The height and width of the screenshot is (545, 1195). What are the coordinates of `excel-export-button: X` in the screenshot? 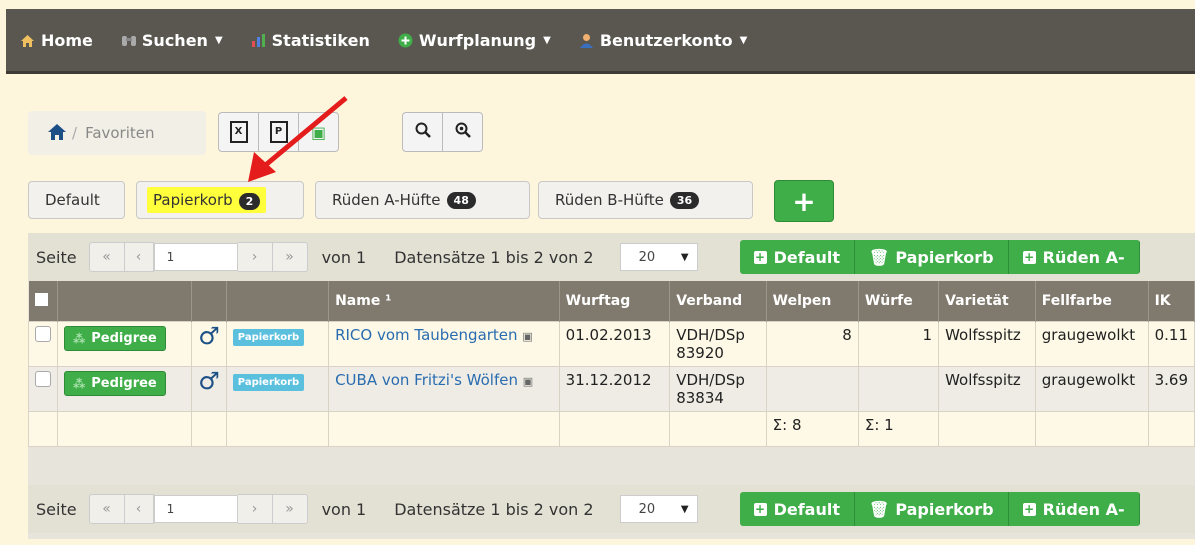 It's located at (238, 132).